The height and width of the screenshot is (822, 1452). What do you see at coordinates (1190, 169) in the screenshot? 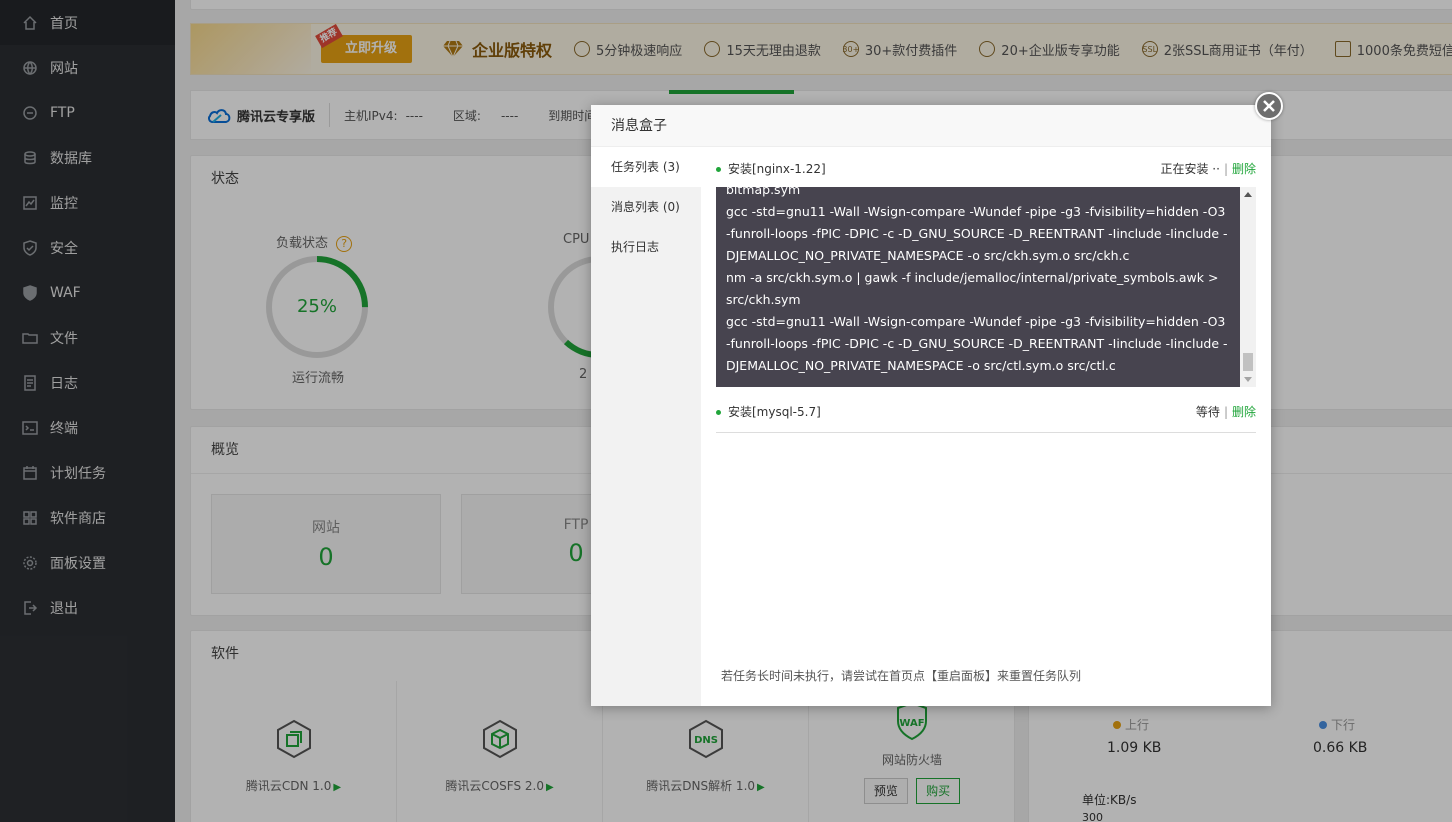
I see `task-status: 正在安装 ··` at bounding box center [1190, 169].